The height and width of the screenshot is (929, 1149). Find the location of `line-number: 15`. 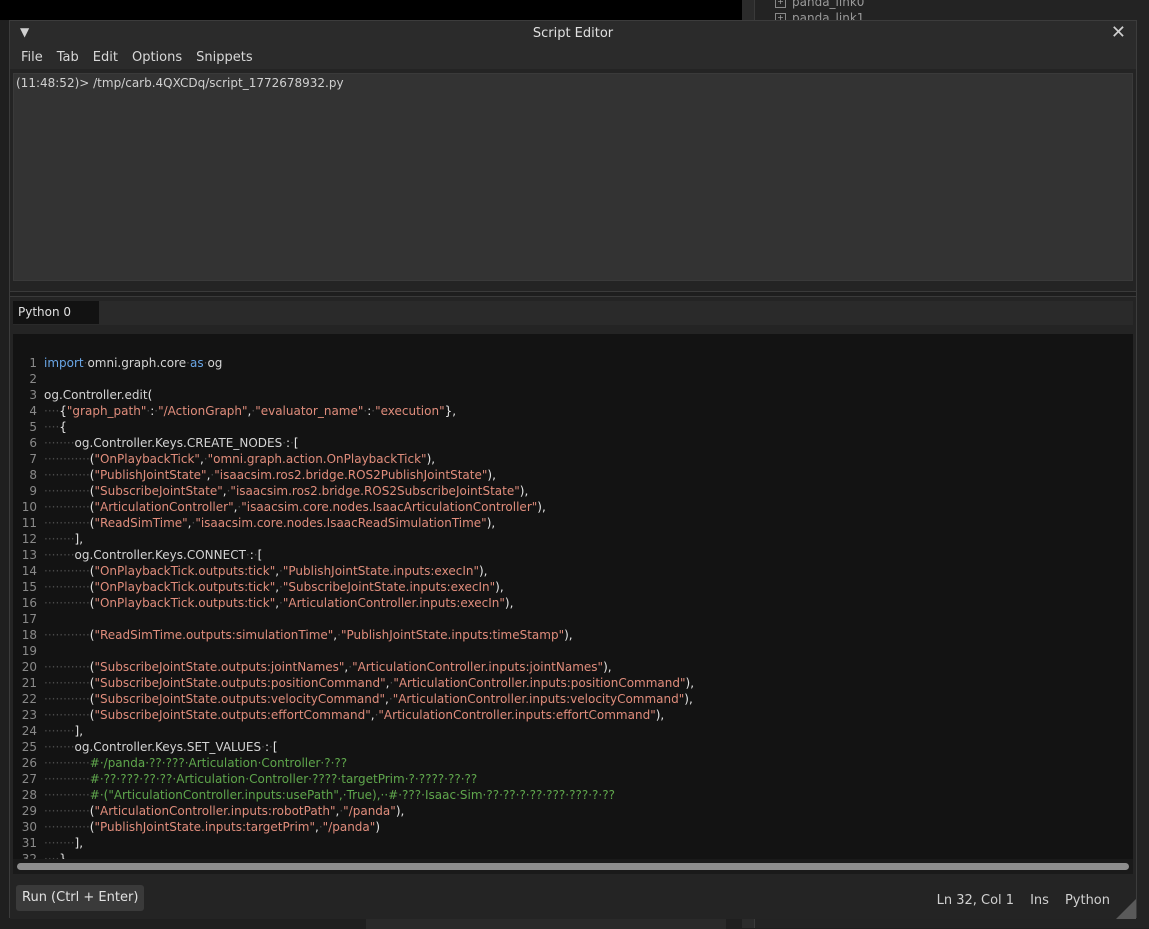

line-number: 15 is located at coordinates (29, 587).